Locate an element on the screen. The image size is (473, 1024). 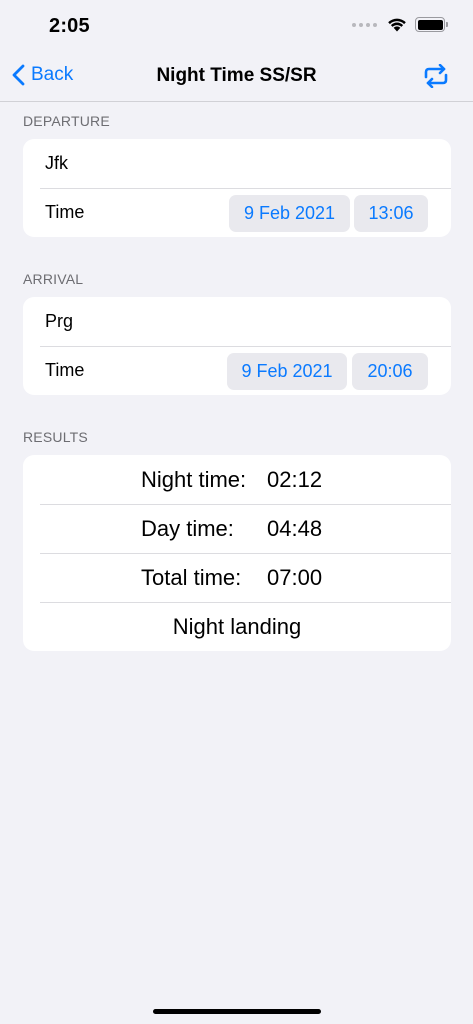
cellular-signal-icon is located at coordinates (364, 24).